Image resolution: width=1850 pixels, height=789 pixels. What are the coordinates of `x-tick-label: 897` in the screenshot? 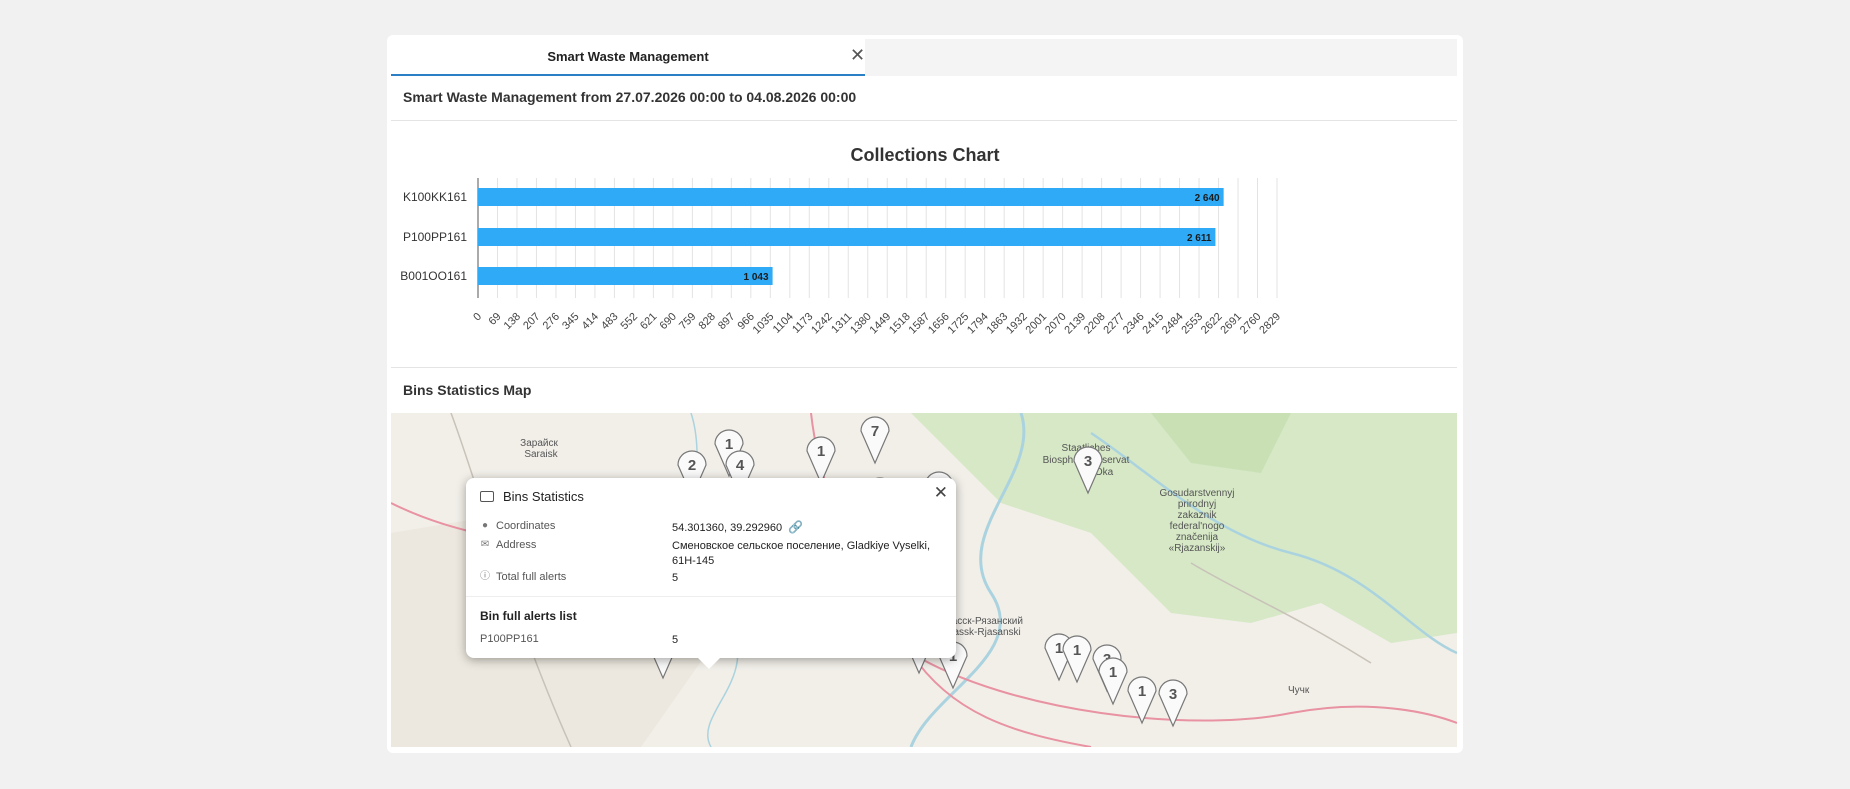 It's located at (726, 321).